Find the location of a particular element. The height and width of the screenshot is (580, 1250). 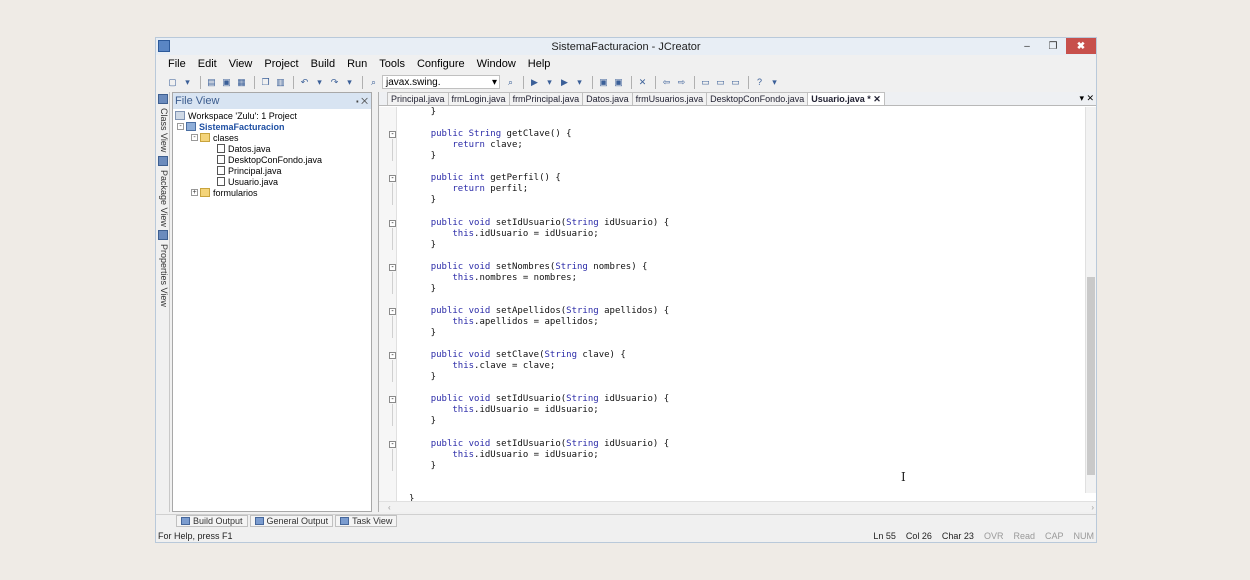

minimize-button: – is located at coordinates (1027, 46).